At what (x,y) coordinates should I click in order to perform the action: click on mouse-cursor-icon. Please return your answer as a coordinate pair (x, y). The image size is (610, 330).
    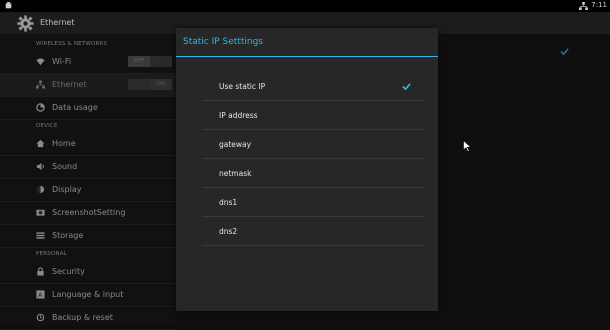
    Looking at the image, I should click on (467, 146).